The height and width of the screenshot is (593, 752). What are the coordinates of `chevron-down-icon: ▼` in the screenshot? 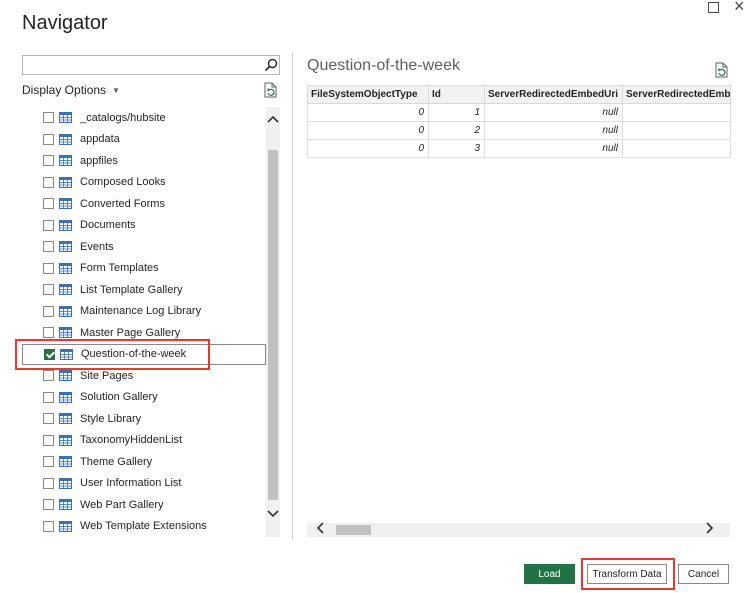 It's located at (116, 90).